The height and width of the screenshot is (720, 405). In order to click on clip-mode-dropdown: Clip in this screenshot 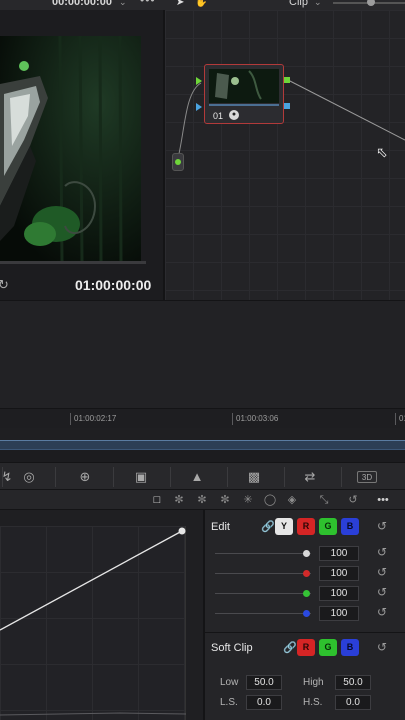, I will do `click(298, 4)`.